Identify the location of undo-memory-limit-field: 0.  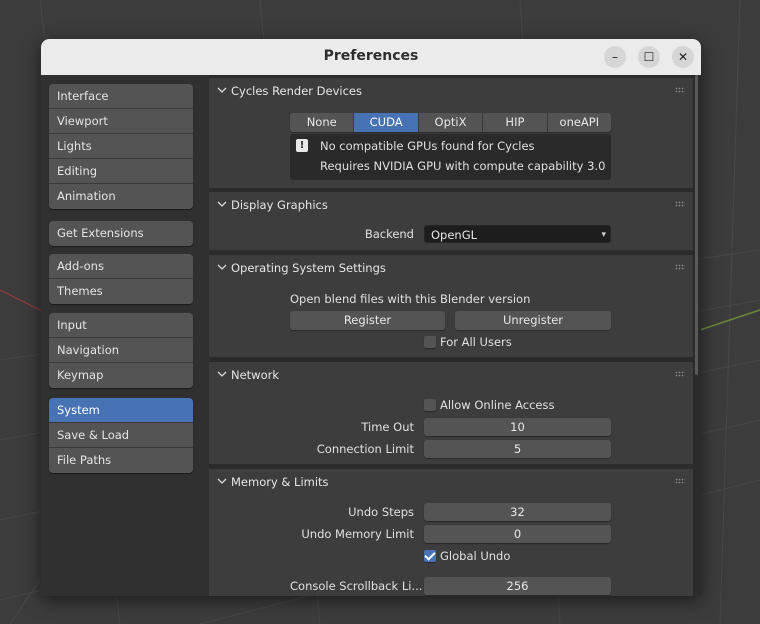
(517, 534).